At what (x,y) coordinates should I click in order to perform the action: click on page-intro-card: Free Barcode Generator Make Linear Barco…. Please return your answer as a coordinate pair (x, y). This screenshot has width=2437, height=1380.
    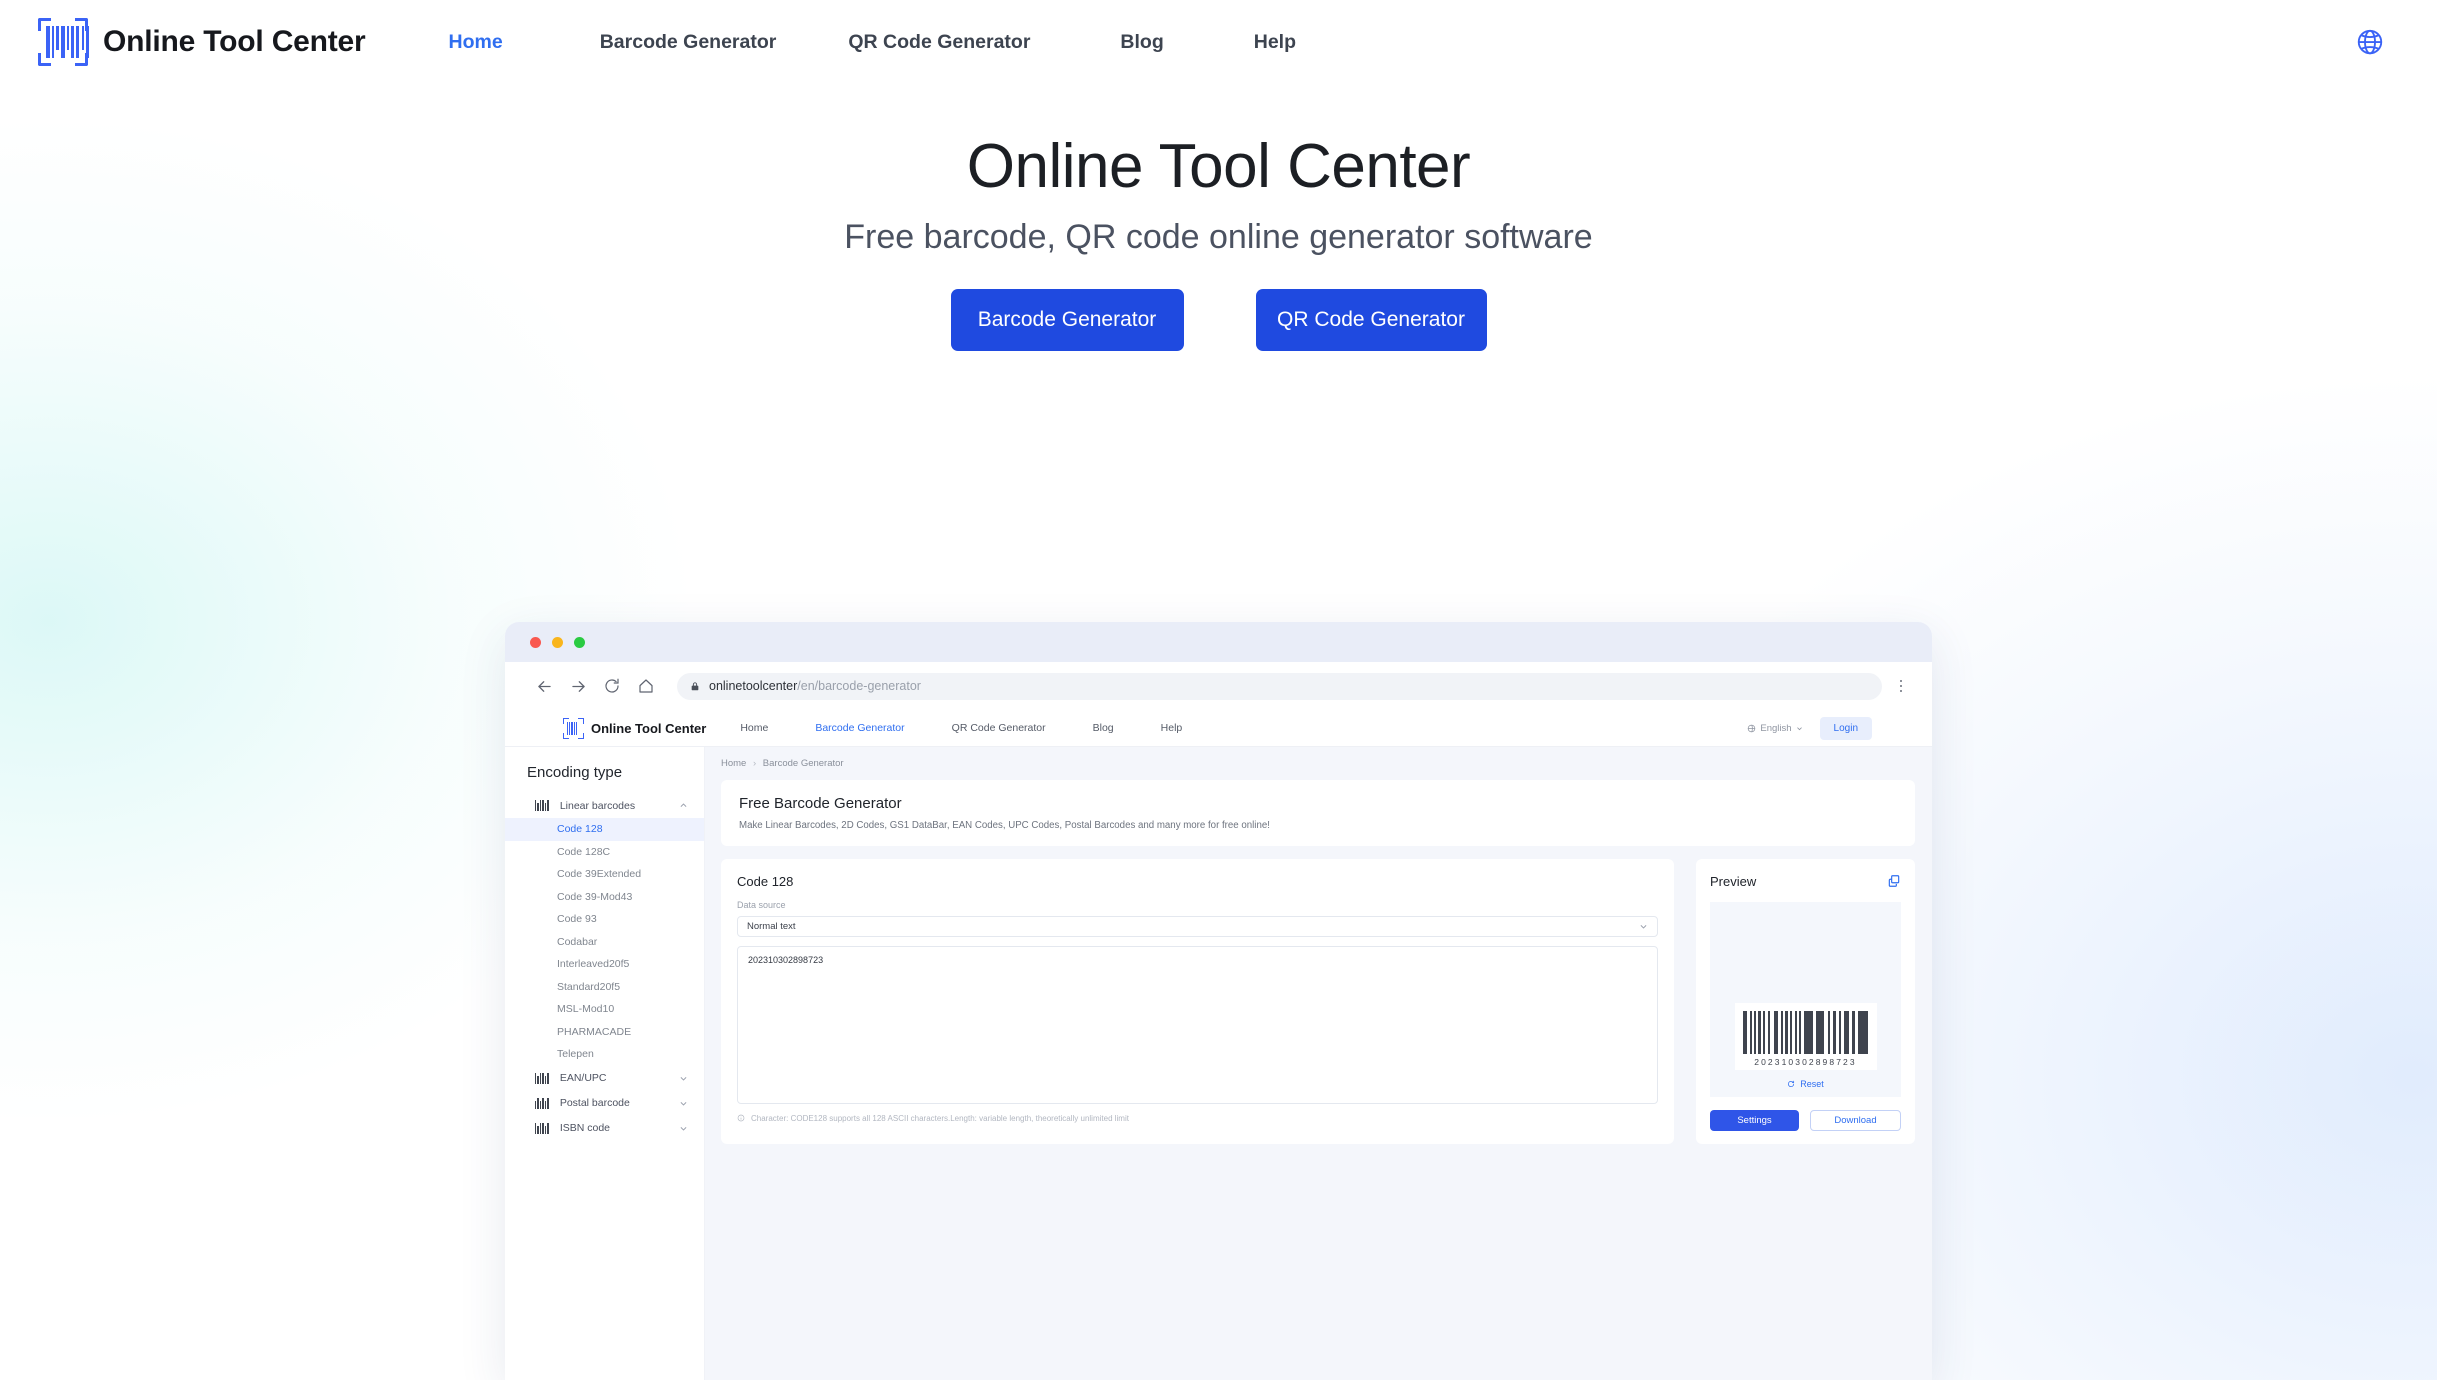
    Looking at the image, I should click on (1318, 813).